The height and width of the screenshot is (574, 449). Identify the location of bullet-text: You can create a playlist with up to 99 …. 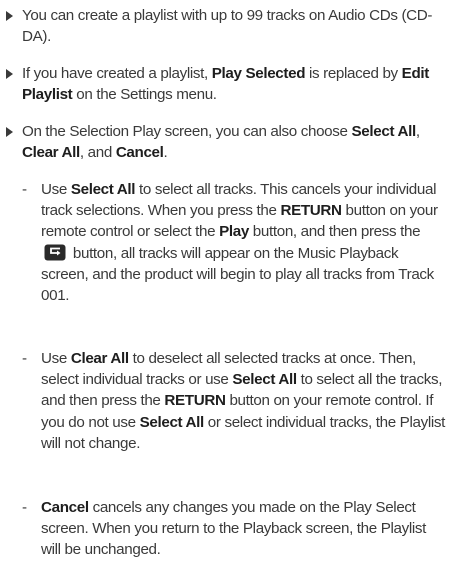
(234, 26).